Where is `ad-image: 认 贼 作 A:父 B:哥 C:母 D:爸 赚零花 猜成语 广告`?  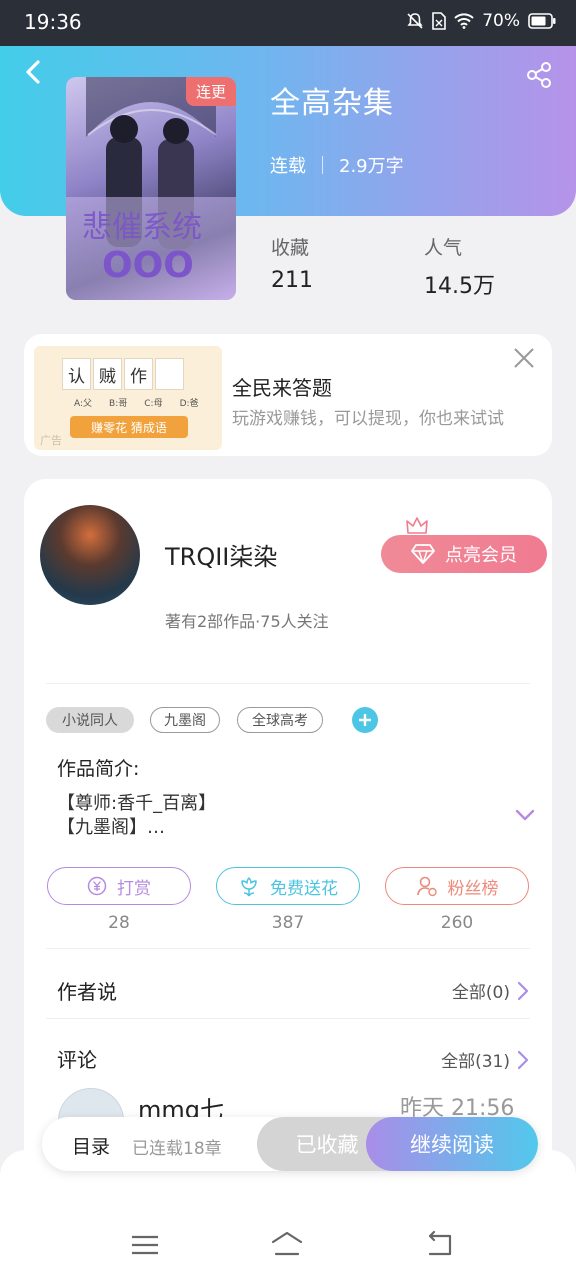 ad-image: 认 贼 作 A:父 B:哥 C:母 D:爸 赚零花 猜成语 广告 is located at coordinates (128, 398).